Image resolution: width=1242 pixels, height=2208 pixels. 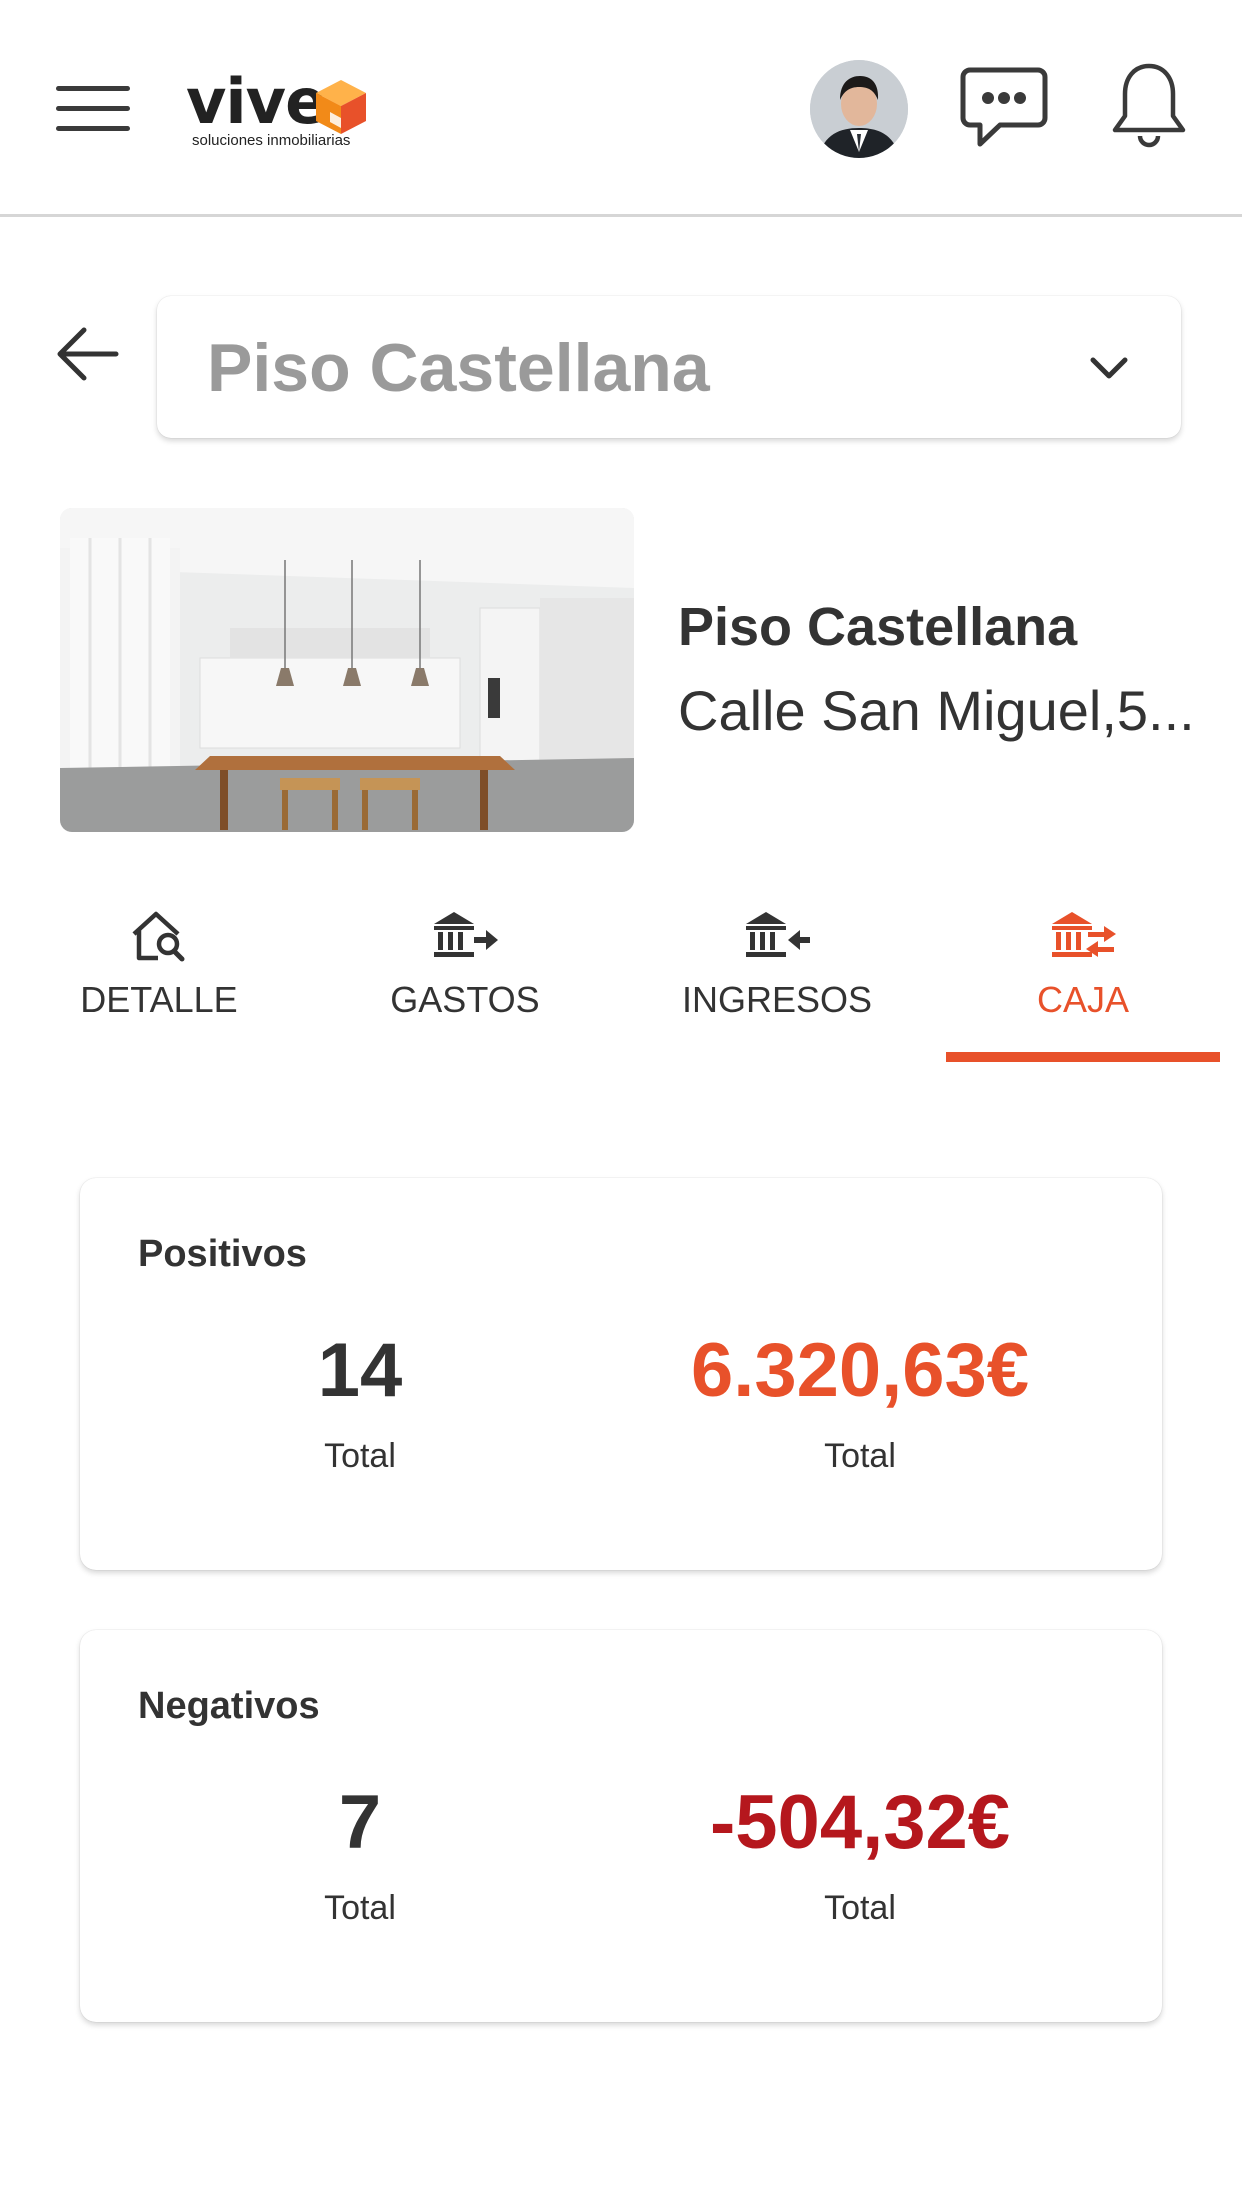 What do you see at coordinates (621, 108) in the screenshot?
I see `app-header: vive soluciones inmobiliarias` at bounding box center [621, 108].